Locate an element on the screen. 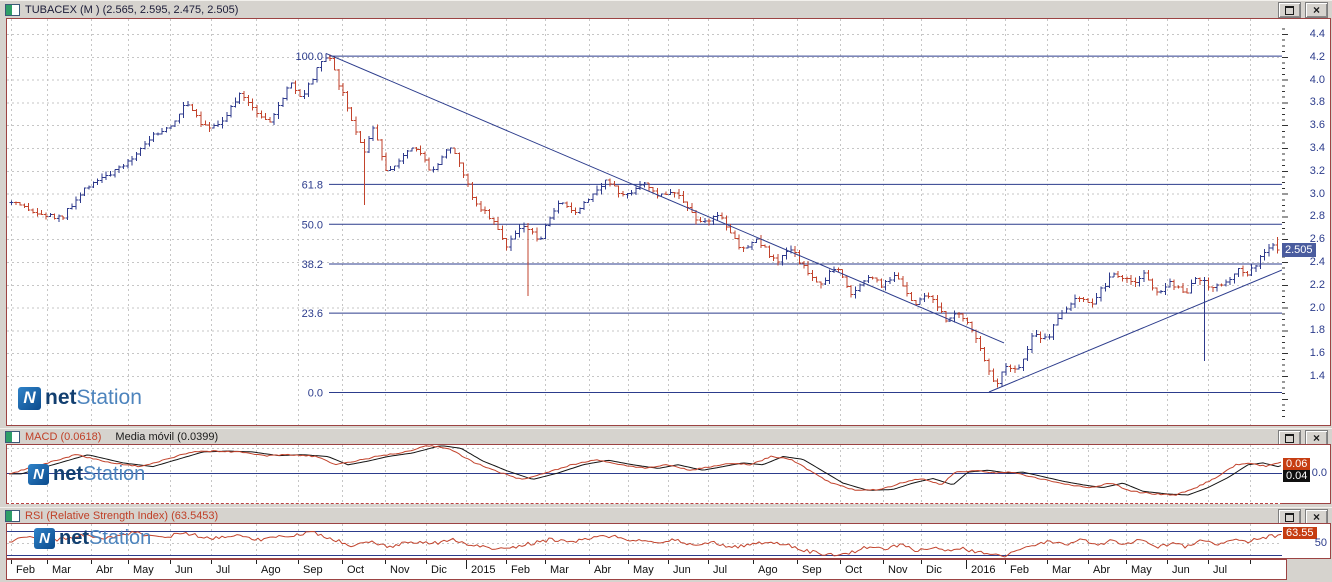  media-value-tag: 0.04 is located at coordinates (1297, 476).